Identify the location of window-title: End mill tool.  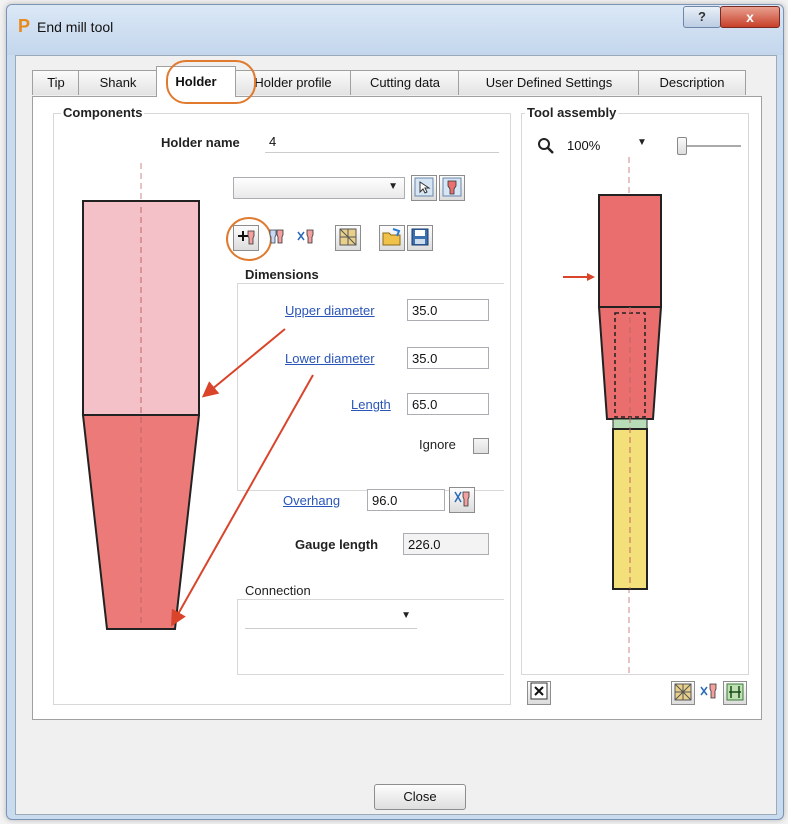
(75, 27).